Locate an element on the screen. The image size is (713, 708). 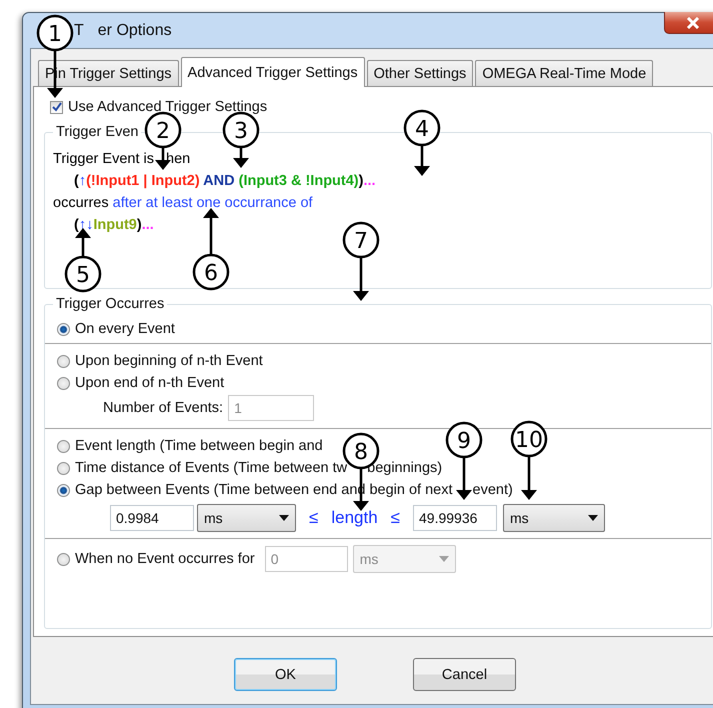
description-text: occurres after at least one occurrance of is located at coordinates (183, 203).